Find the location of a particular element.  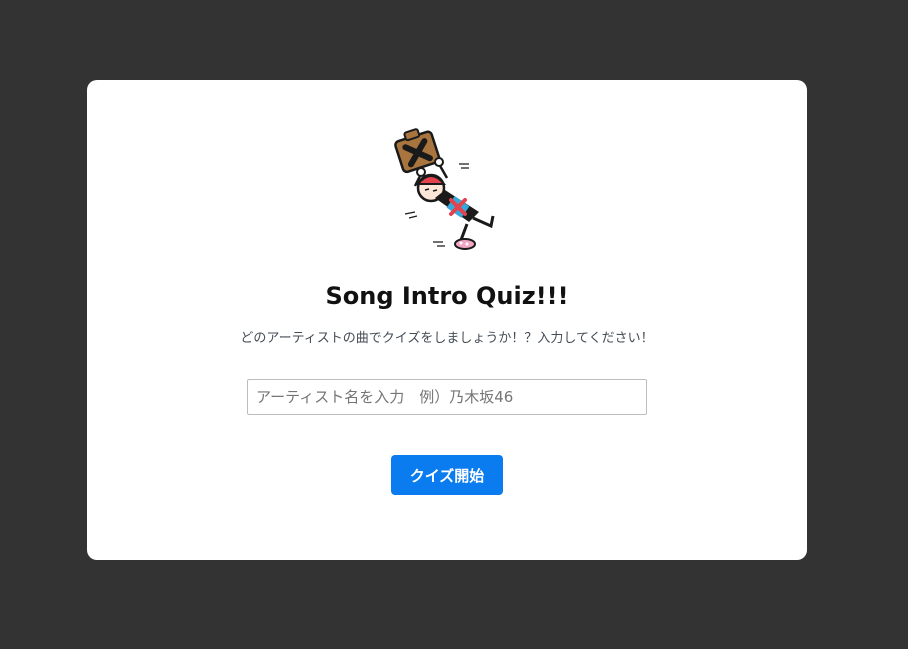

instruction-text: どのアーティストの曲でクイズをしましょうか！？入力してください！ is located at coordinates (447, 338).